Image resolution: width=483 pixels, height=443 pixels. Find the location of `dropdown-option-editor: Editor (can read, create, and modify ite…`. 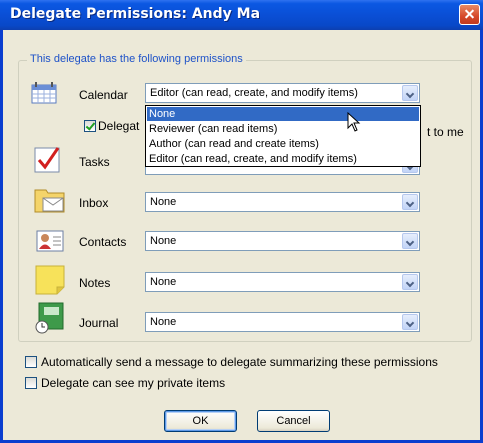

dropdown-option-editor: Editor (can read, create, and modify ite… is located at coordinates (283, 159).